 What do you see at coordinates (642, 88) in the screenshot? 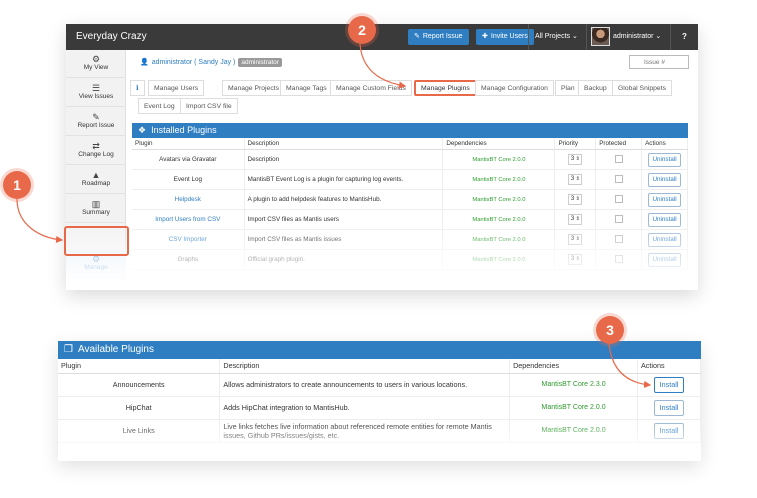
I see `tab-global-snippets: Global Snippets` at bounding box center [642, 88].